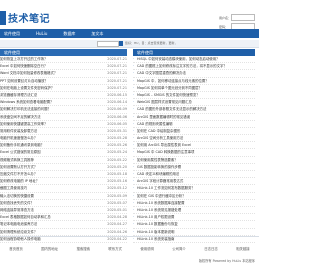  I want to click on footer-link: 搜索搜索, so click(83, 248).